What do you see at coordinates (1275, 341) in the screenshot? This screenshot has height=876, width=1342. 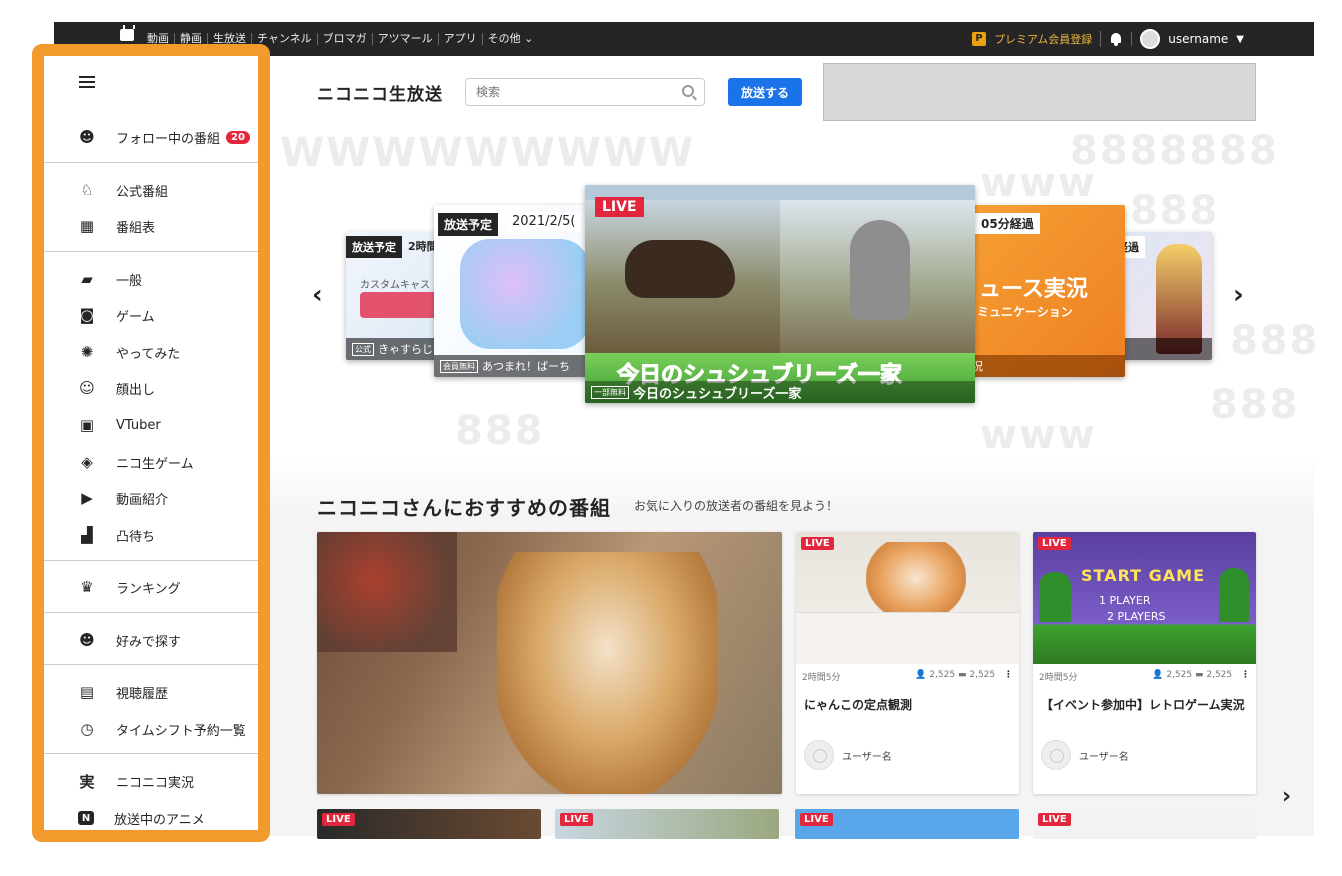 I see `decor-text: 888` at bounding box center [1275, 341].